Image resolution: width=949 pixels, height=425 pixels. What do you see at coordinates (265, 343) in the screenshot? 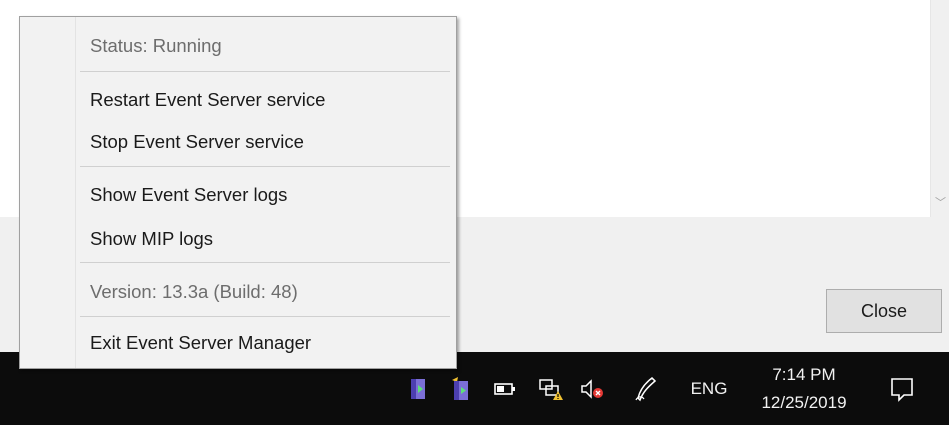
I see `menu-item-exit: Exit Event Server Manager` at bounding box center [265, 343].